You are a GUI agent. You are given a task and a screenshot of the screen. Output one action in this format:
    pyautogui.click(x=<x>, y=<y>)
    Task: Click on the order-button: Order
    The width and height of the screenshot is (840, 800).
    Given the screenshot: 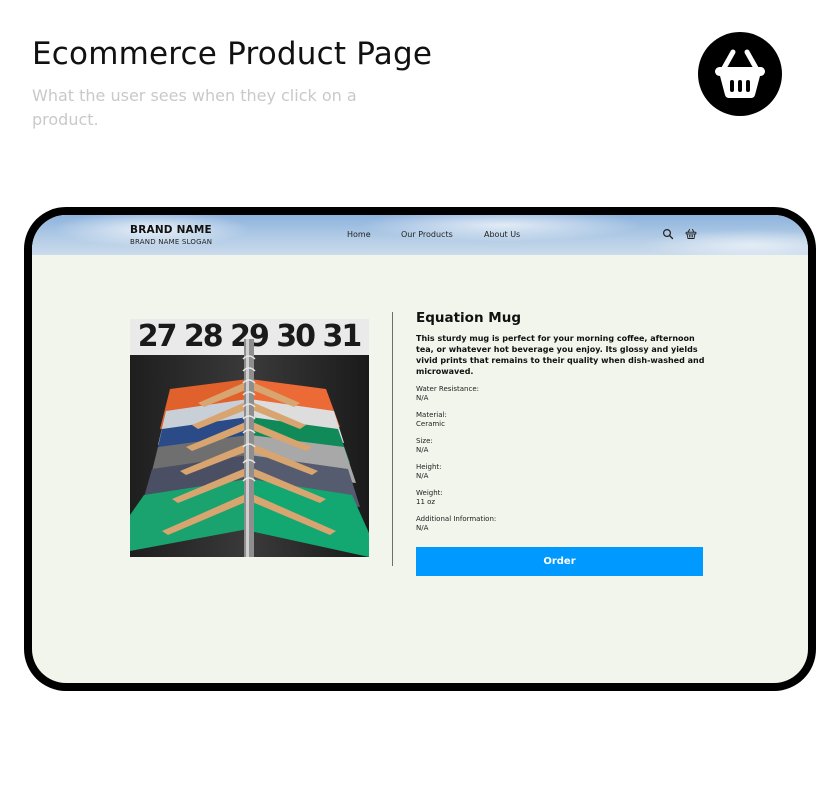 What is the action you would take?
    pyautogui.click(x=559, y=561)
    